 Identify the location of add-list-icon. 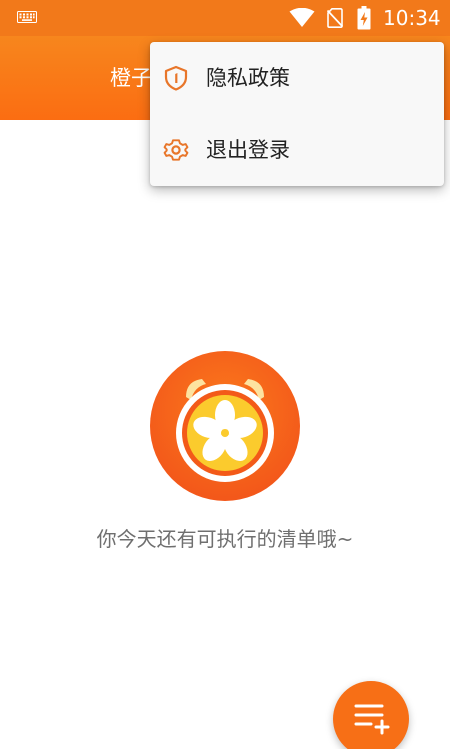
(372, 719).